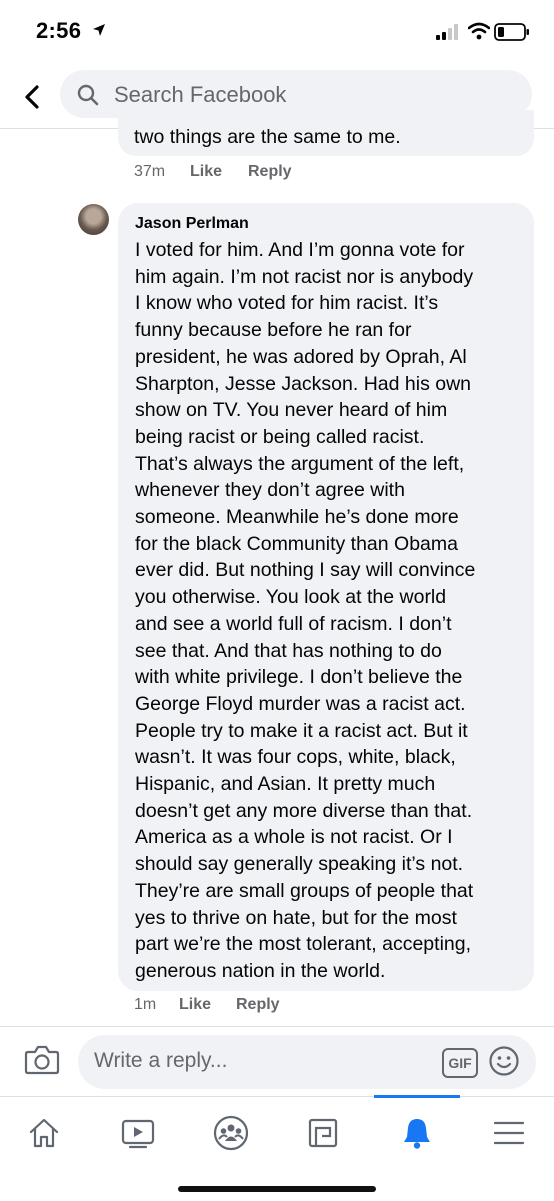 The image size is (554, 1201). I want to click on status-bar: 2:56, so click(277, 33).